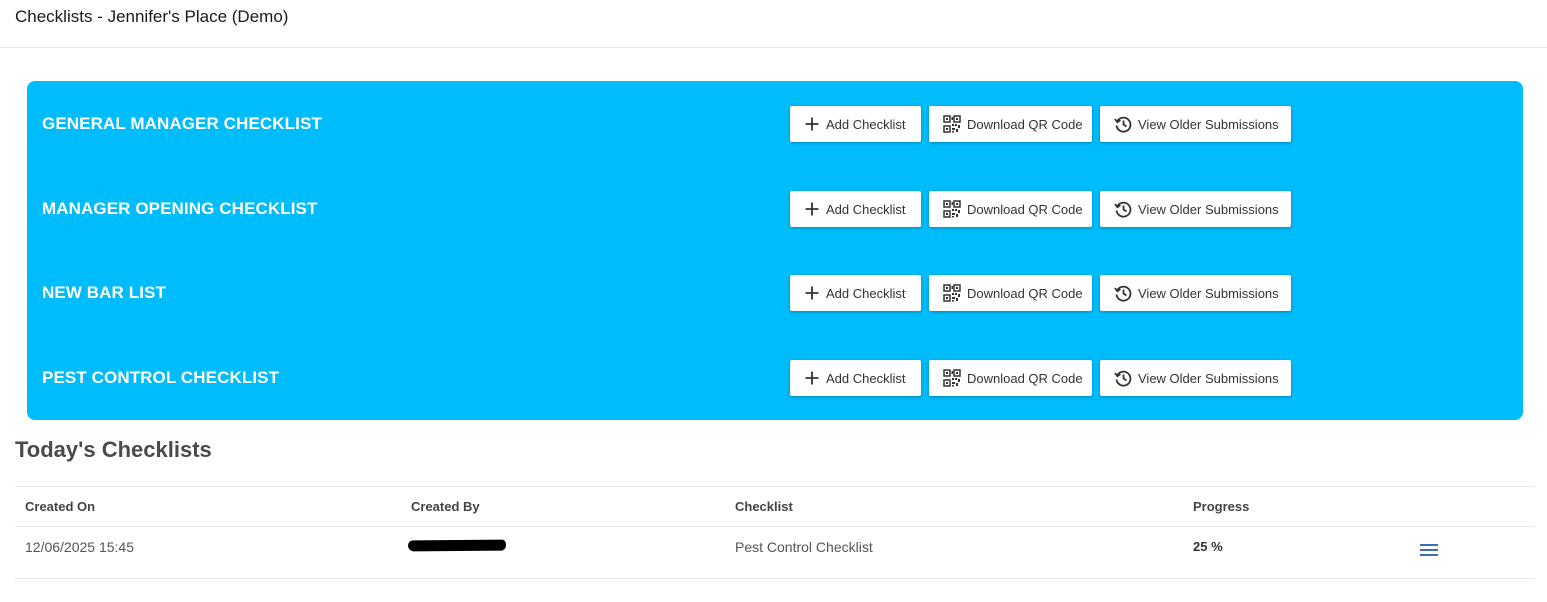 This screenshot has width=1547, height=602. I want to click on checklist-name: PEST CONTROL CHECKLIST, so click(161, 377).